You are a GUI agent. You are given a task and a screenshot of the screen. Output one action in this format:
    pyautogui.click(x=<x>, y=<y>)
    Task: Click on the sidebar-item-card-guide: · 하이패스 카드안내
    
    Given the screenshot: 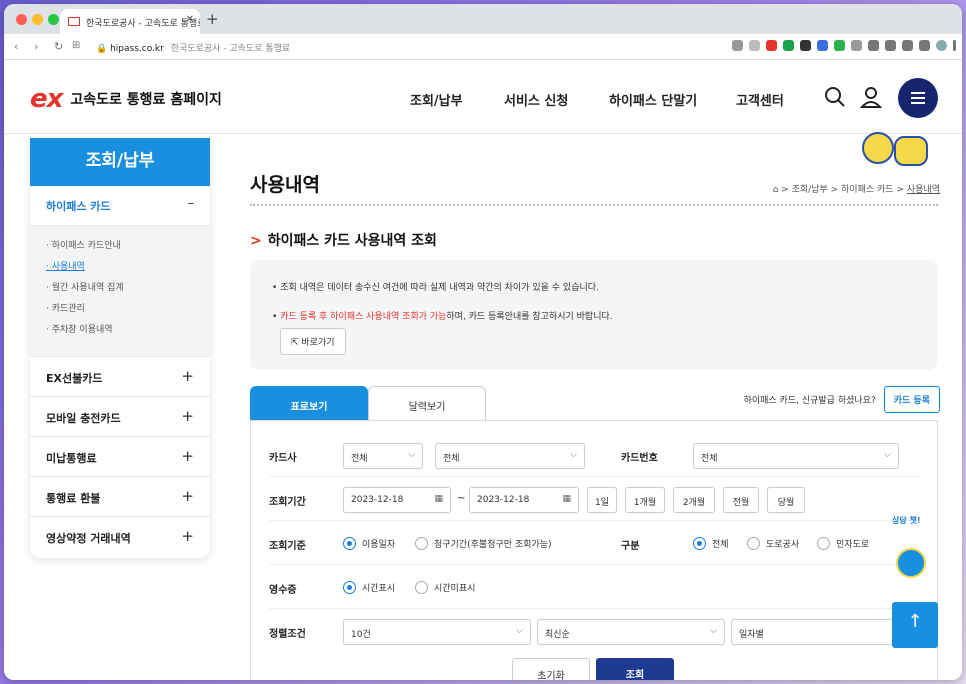 What is the action you would take?
    pyautogui.click(x=120, y=248)
    